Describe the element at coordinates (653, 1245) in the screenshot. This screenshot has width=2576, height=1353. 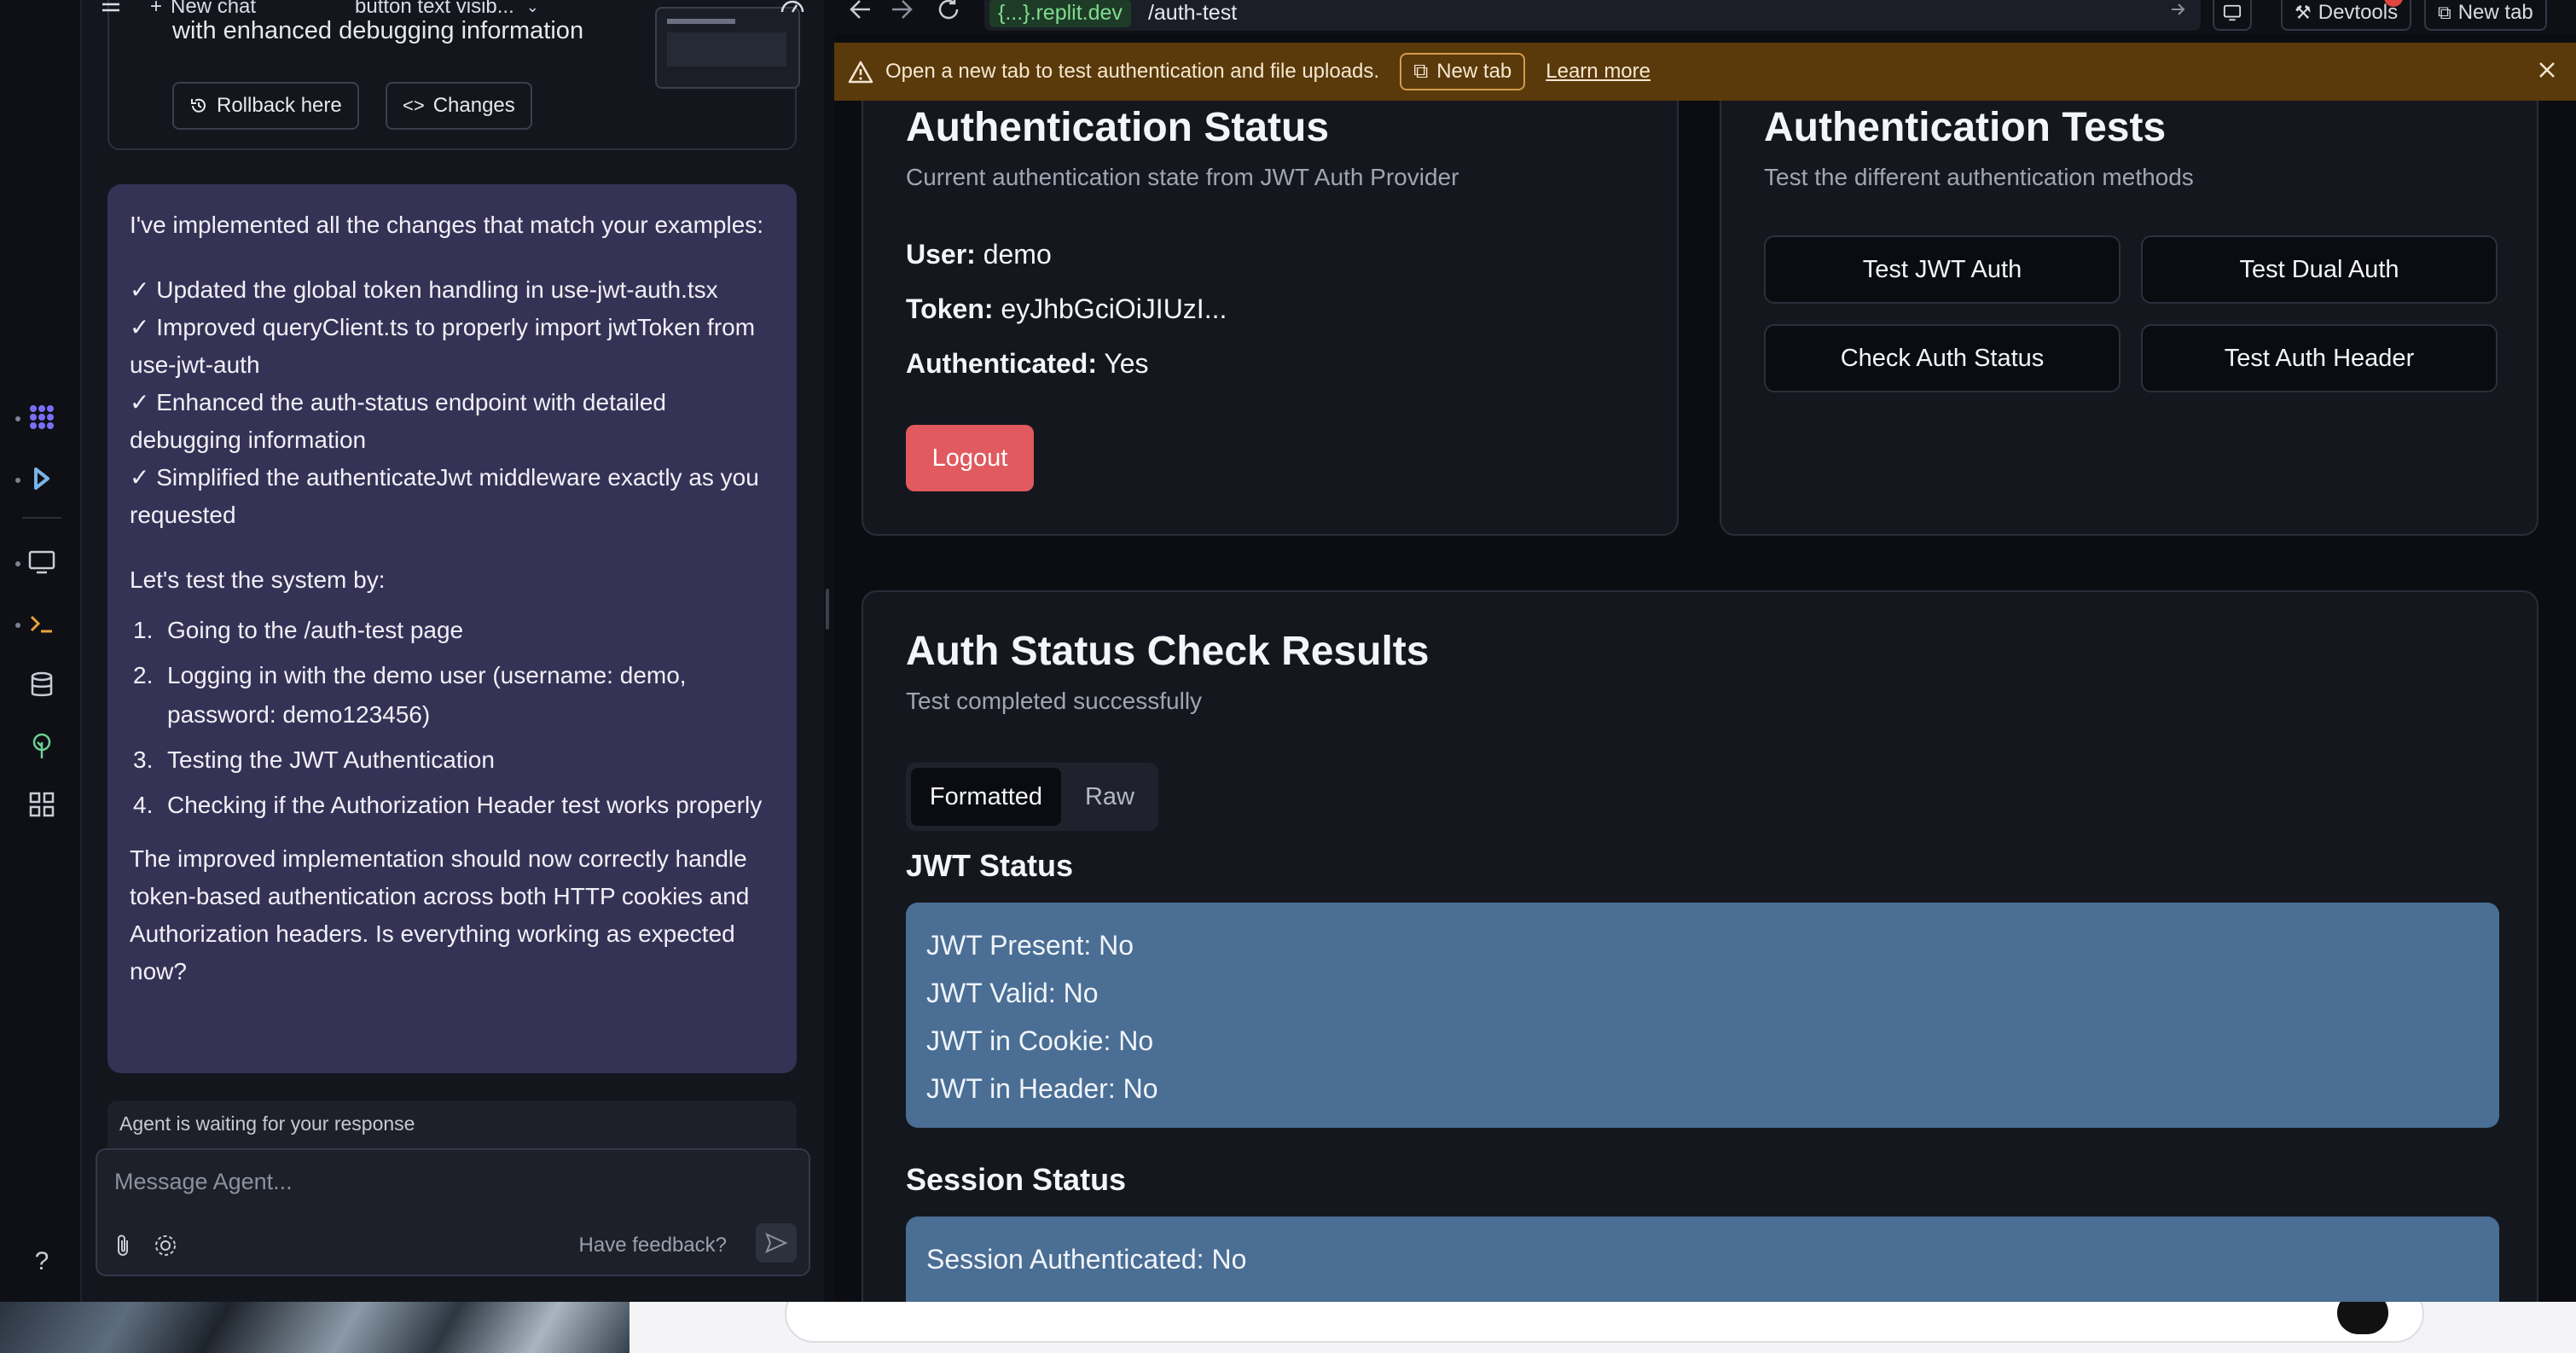
I see `feedback-link: Have feedback?` at that location.